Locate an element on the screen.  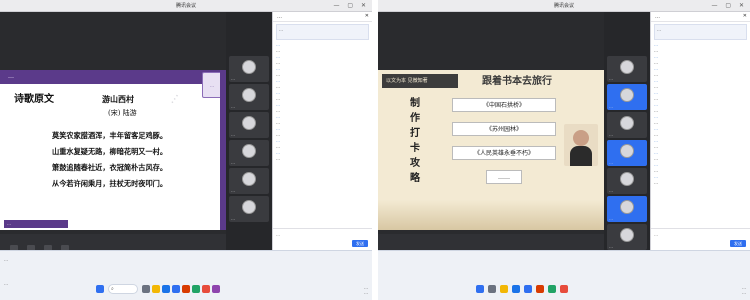
presenter-video is located at coordinates (581, 145).